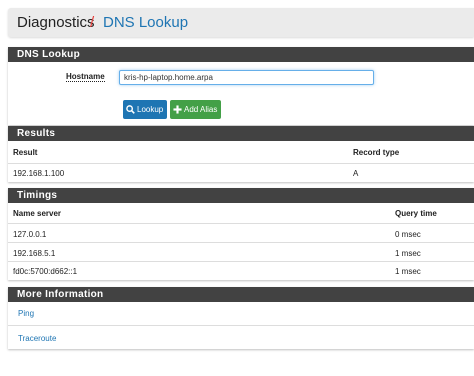 Image resolution: width=474 pixels, height=376 pixels. I want to click on lookup-button-label: Lookup, so click(150, 109).